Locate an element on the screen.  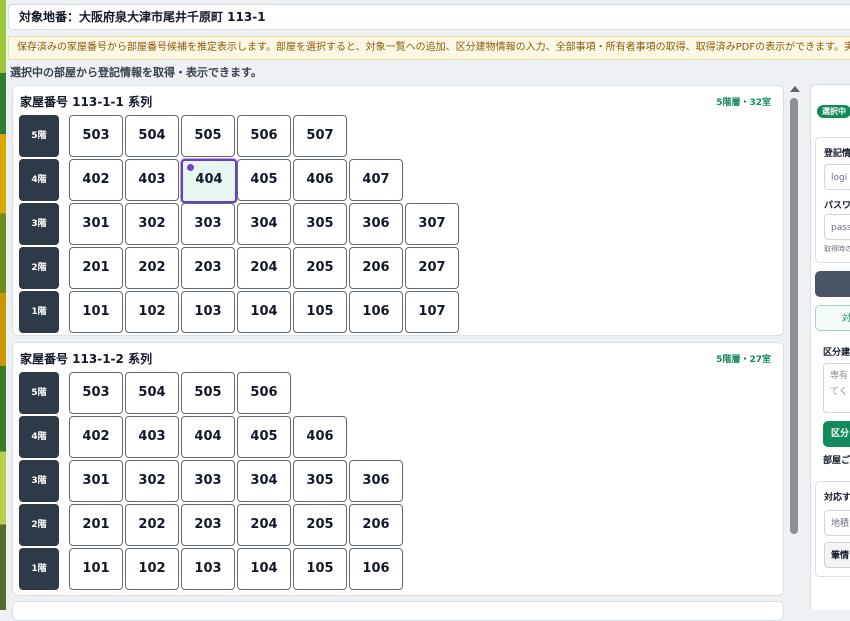
background-strip is located at coordinates (3, 305).